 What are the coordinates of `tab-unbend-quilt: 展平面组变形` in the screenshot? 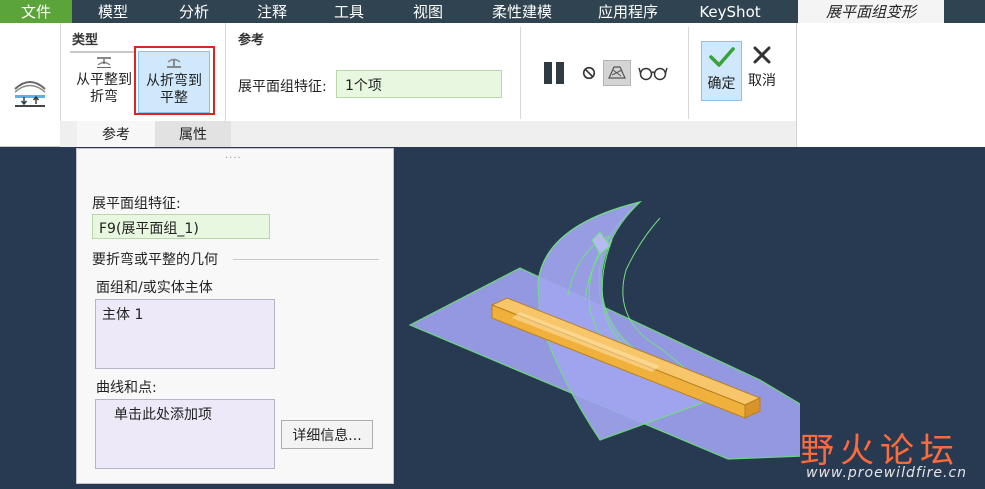 It's located at (871, 11).